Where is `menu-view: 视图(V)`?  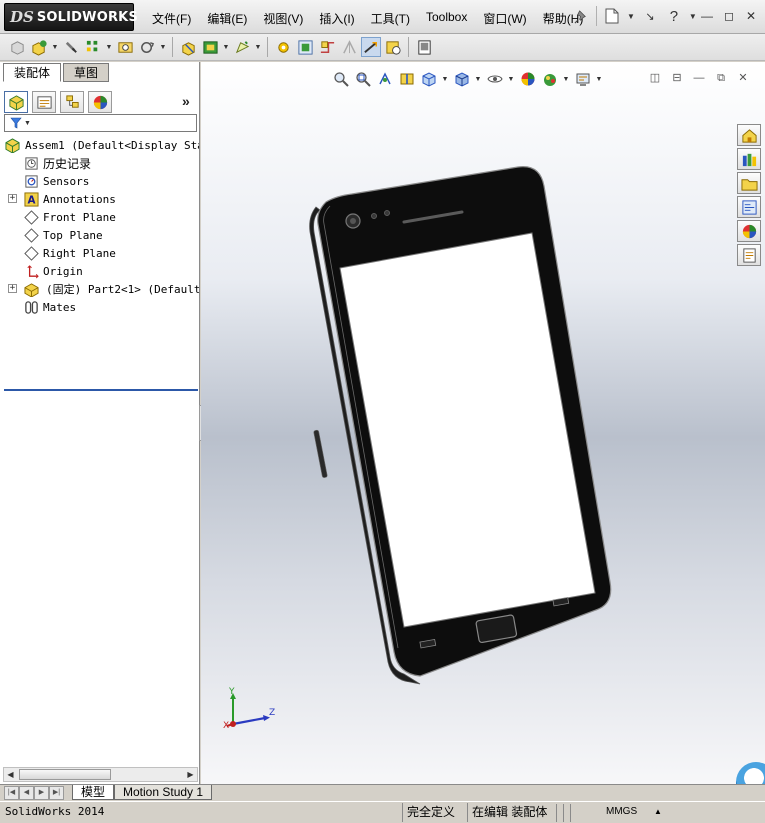 menu-view: 视图(V) is located at coordinates (283, 18).